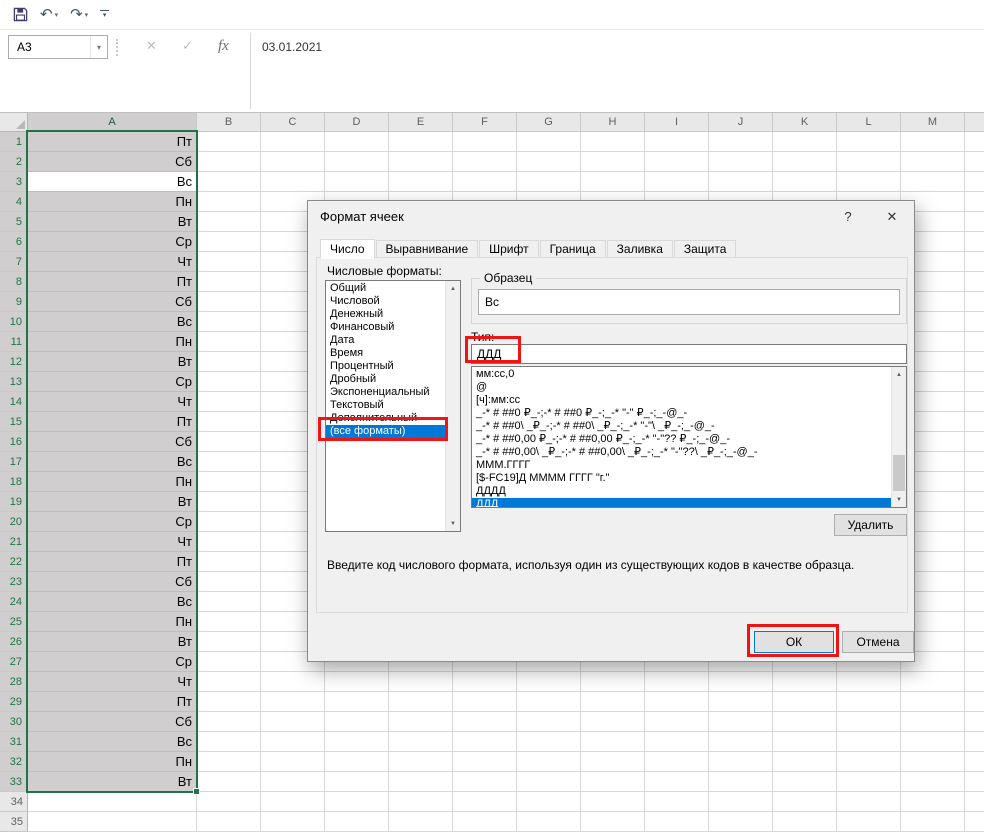 This screenshot has height=832, width=984. What do you see at coordinates (485, 122) in the screenshot?
I see `column-header-f: F` at bounding box center [485, 122].